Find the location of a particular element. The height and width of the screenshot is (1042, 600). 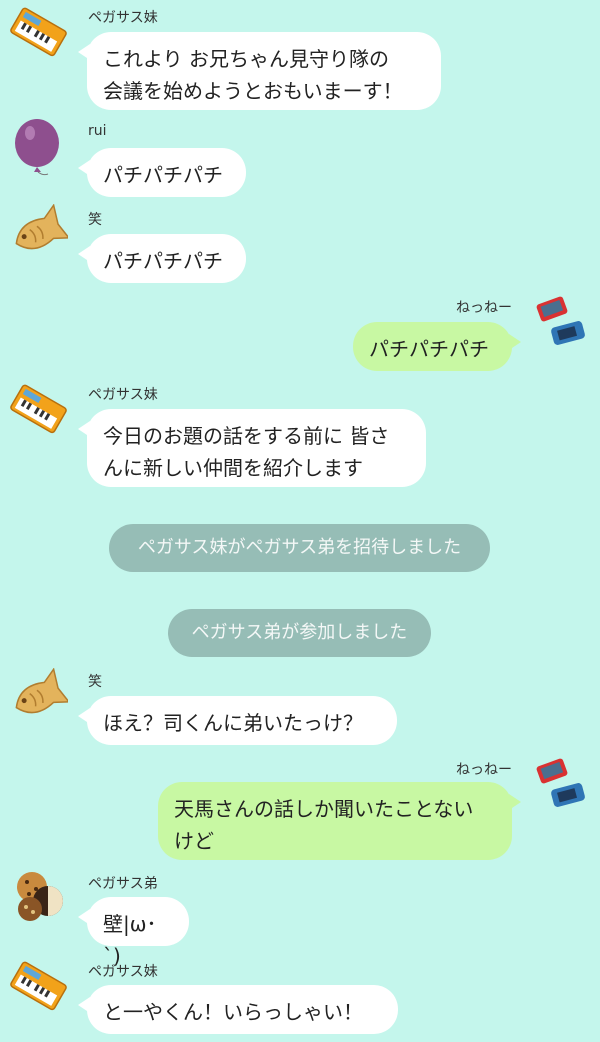

message-row: 笑 パチパチパチ is located at coordinates (300, 245).